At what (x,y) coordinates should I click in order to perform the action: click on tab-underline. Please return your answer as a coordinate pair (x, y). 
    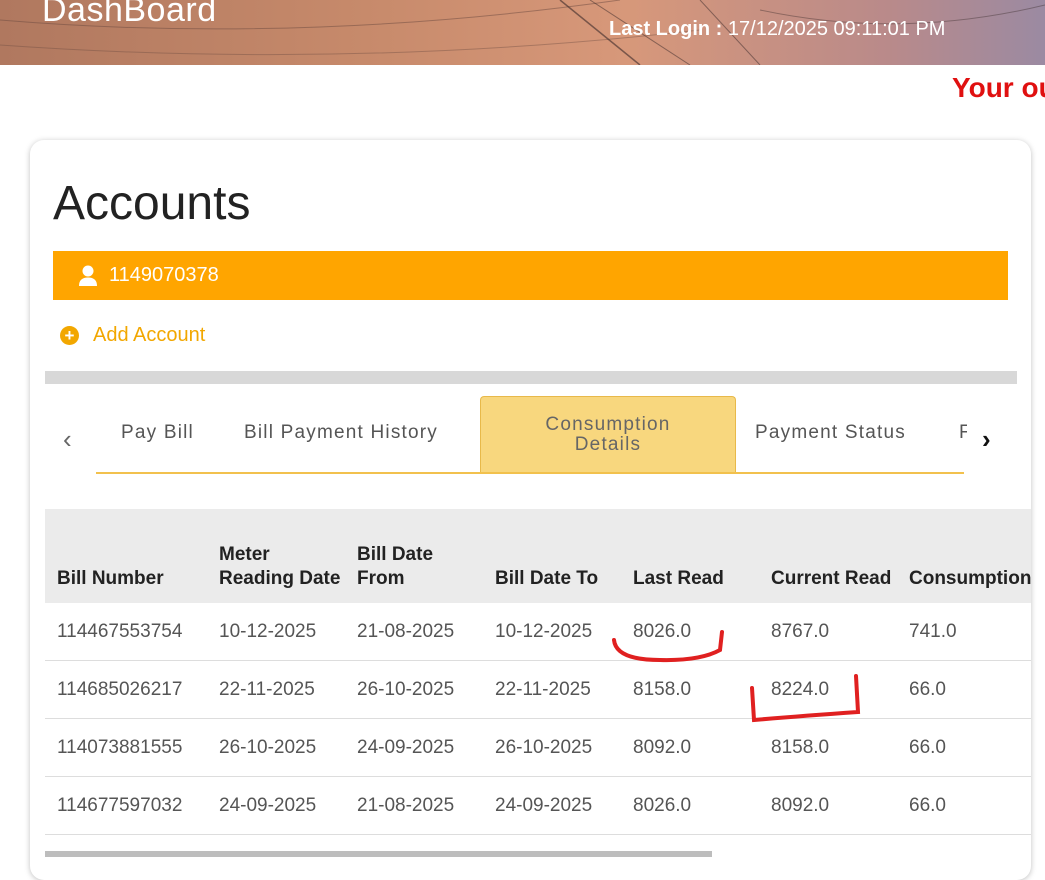
    Looking at the image, I should click on (530, 473).